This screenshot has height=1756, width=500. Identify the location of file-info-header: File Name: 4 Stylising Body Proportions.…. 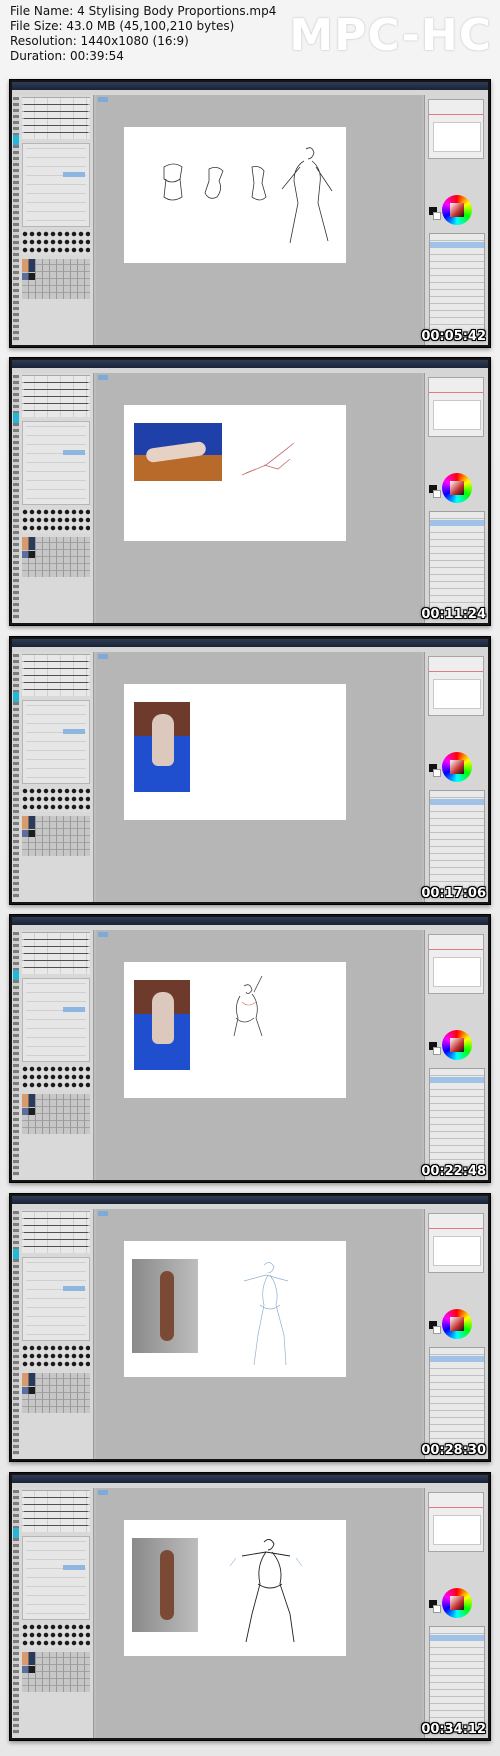
(250, 39).